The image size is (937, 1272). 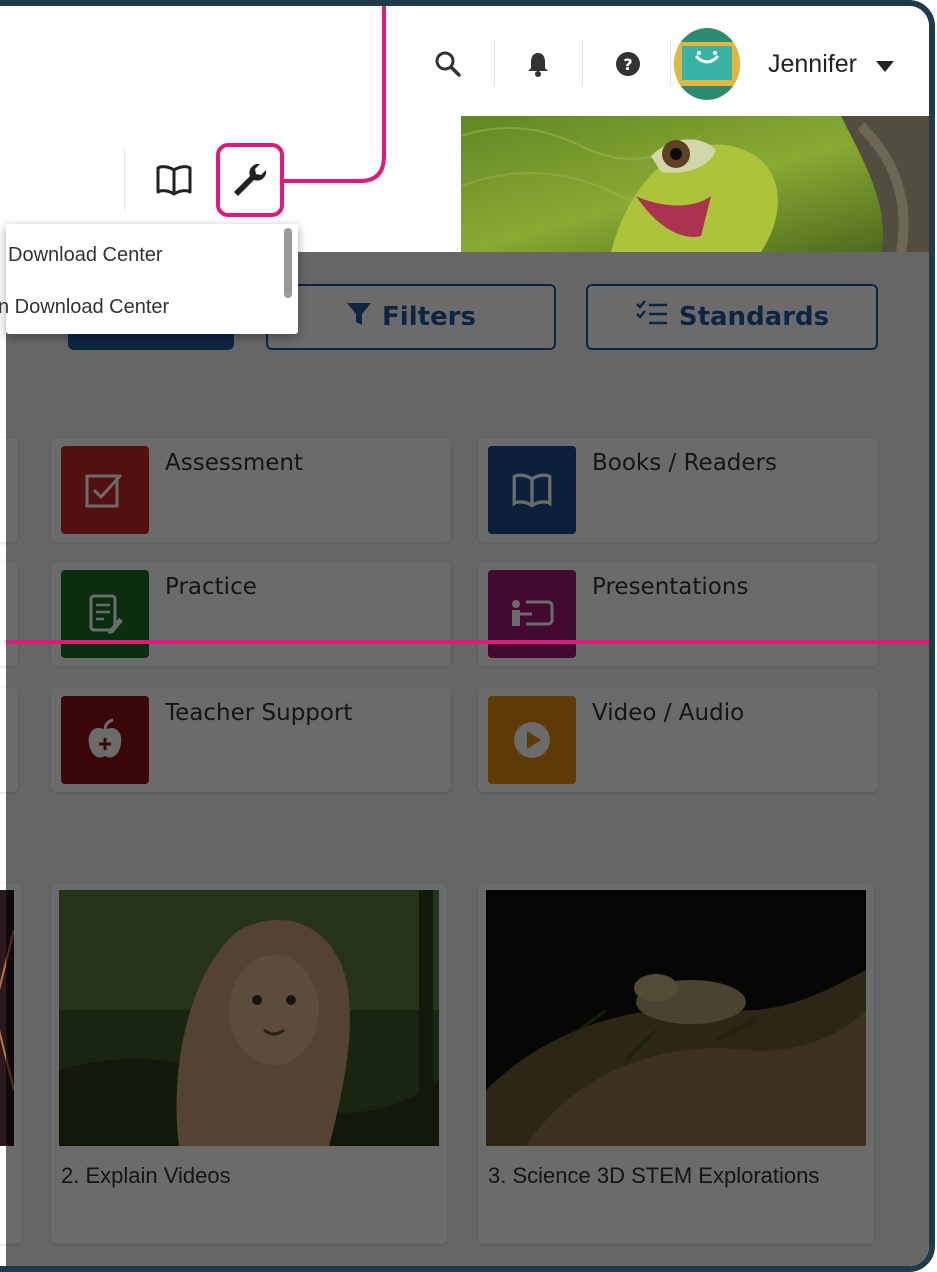 What do you see at coordinates (678, 614) in the screenshot?
I see `category-presentations: Presentations` at bounding box center [678, 614].